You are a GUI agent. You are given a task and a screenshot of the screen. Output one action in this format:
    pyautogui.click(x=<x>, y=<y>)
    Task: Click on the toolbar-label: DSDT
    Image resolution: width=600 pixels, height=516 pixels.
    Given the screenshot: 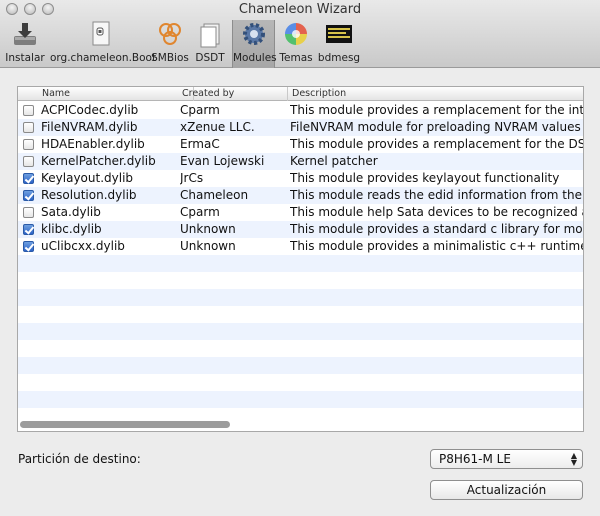 What is the action you would take?
    pyautogui.click(x=210, y=58)
    